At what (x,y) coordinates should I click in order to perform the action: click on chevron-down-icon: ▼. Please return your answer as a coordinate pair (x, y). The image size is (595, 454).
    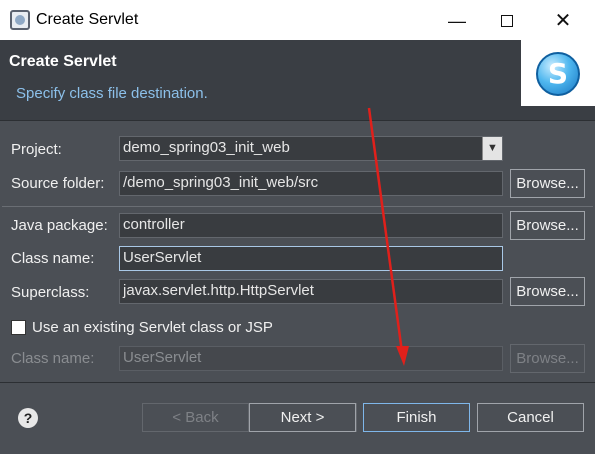
    Looking at the image, I should click on (492, 148).